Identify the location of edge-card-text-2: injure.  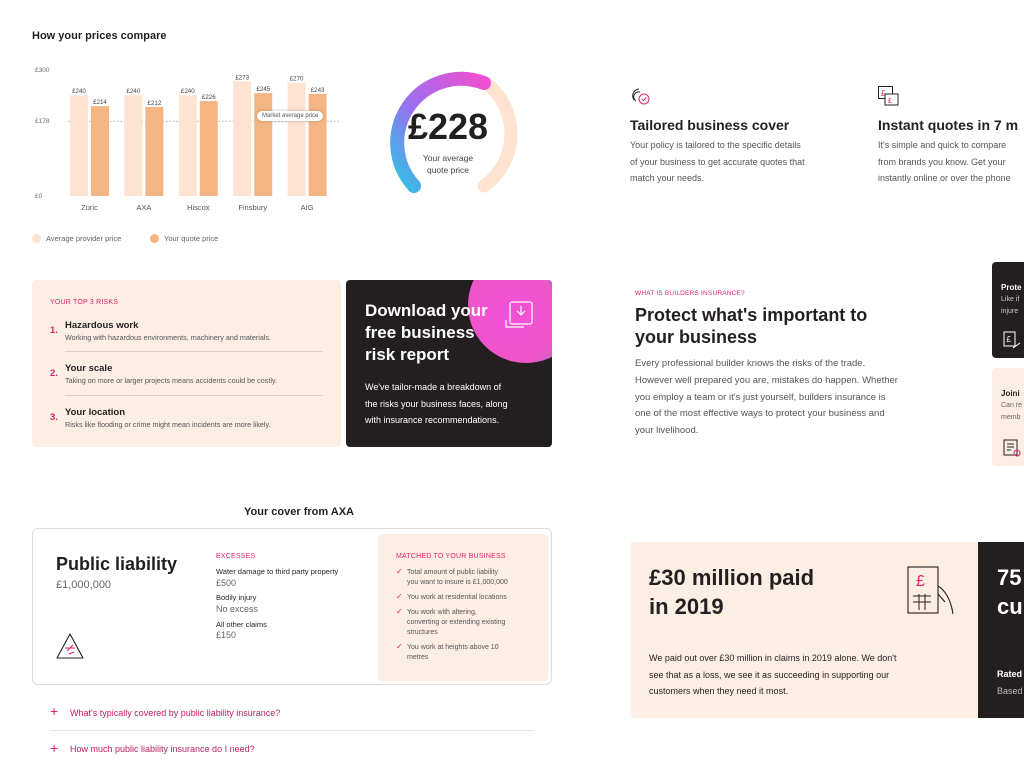
(1010, 311).